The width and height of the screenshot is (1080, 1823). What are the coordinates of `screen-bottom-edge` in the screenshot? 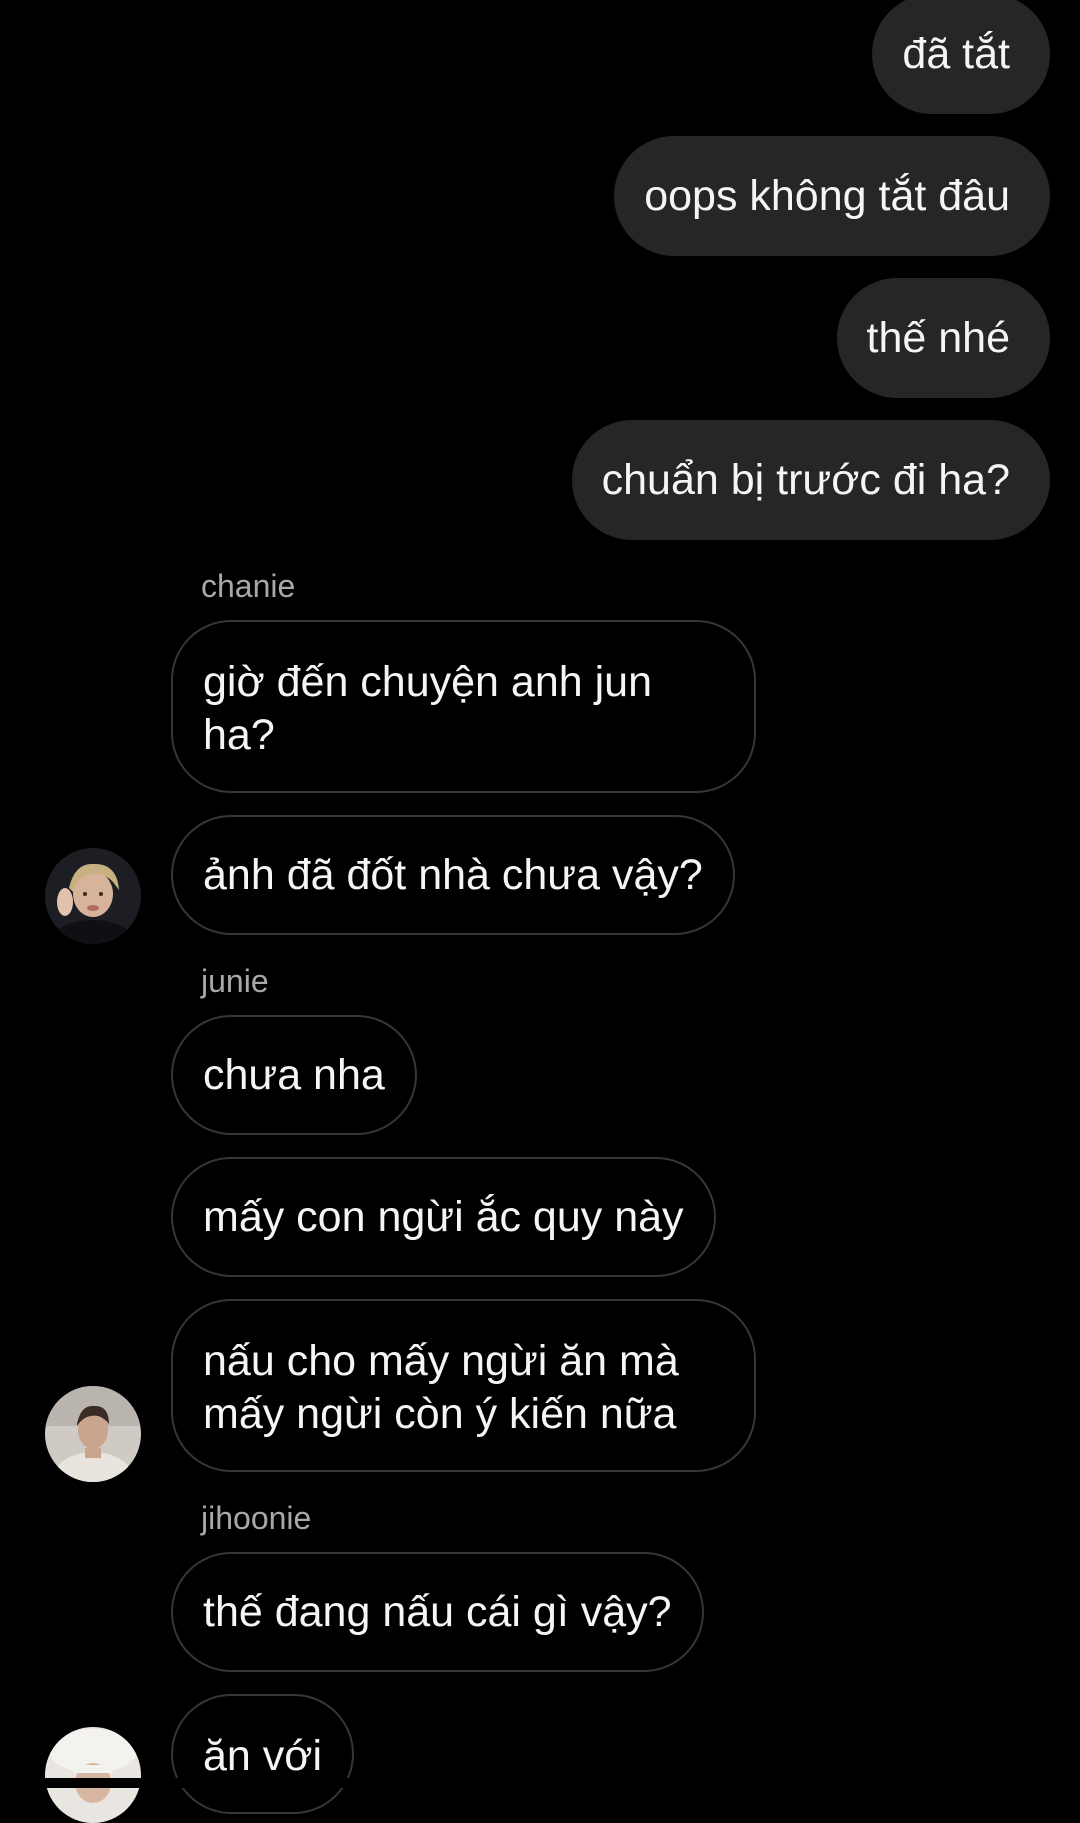 It's located at (540, 1783).